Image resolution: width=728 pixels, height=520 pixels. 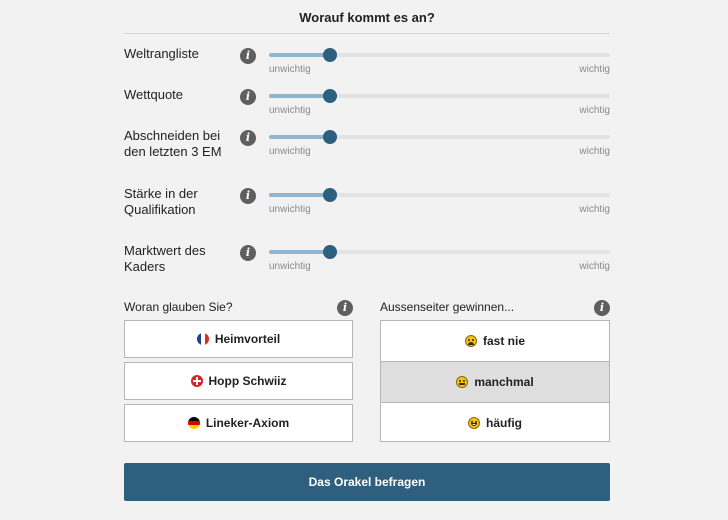 I want to click on slider-row-marktwert: Marktwert des Kaders i unwichtig wichtig, so click(x=367, y=263).